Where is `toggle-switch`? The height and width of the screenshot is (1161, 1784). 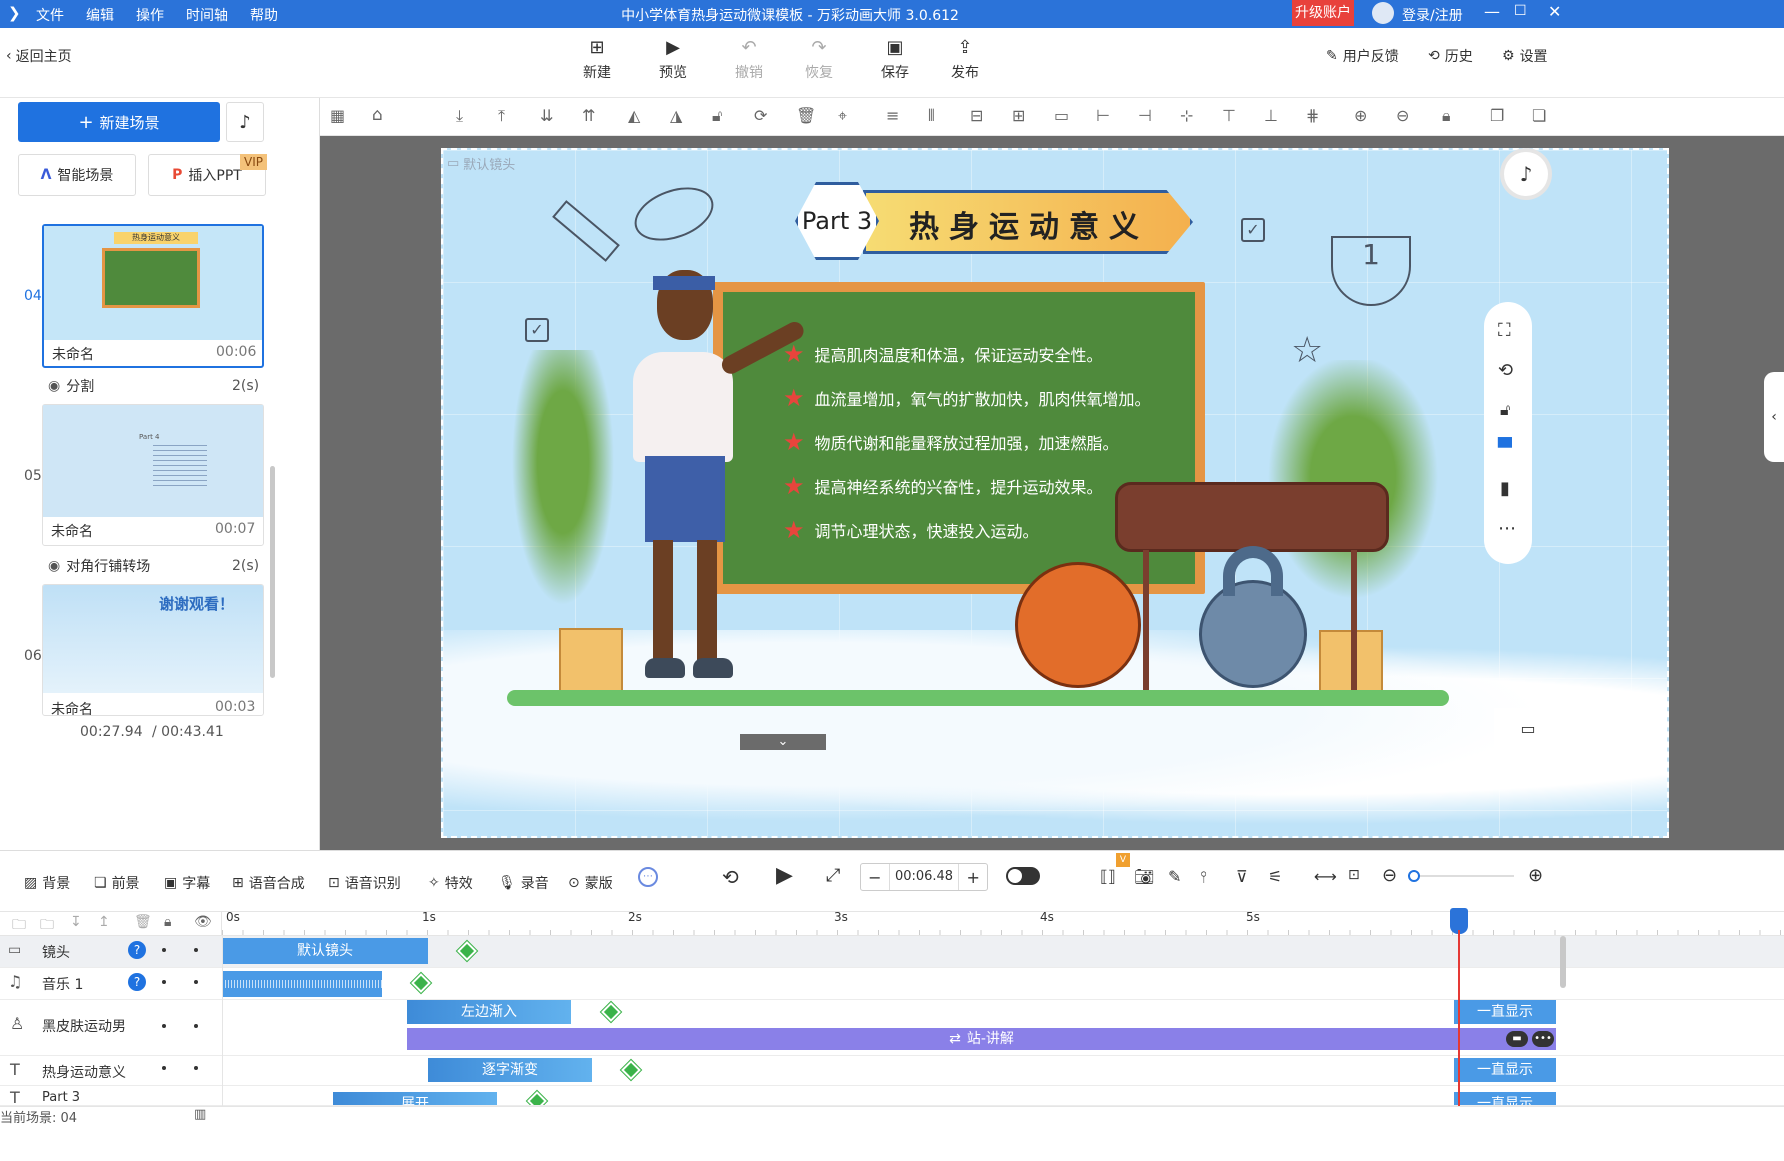
toggle-switch is located at coordinates (1023, 876).